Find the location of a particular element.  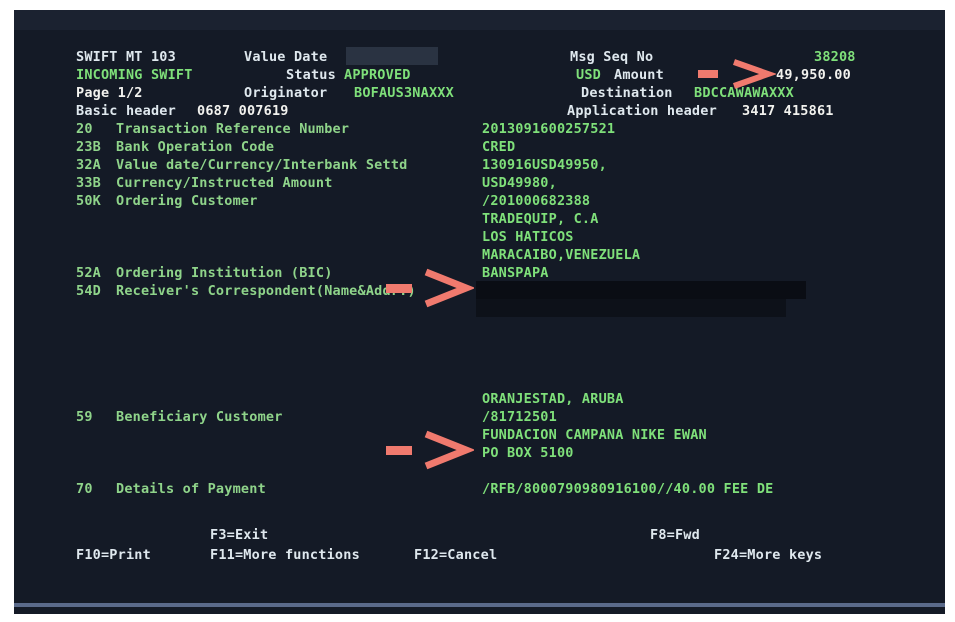

amount-value: 49,950.00 is located at coordinates (813, 75).